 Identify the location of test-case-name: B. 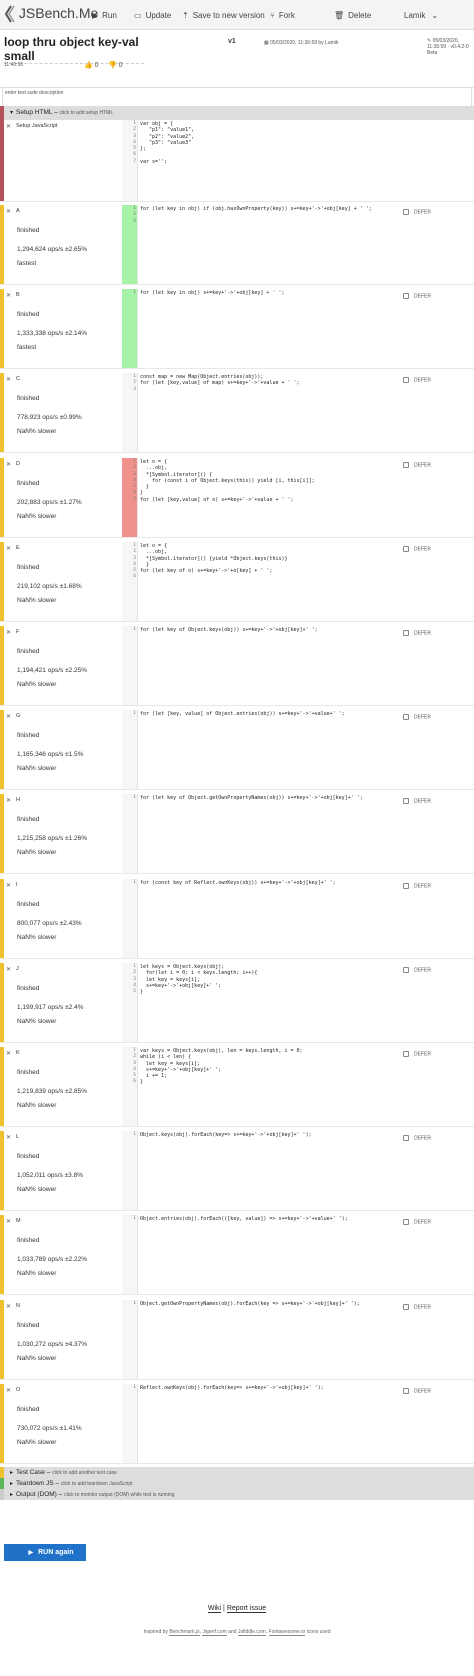
(18, 295).